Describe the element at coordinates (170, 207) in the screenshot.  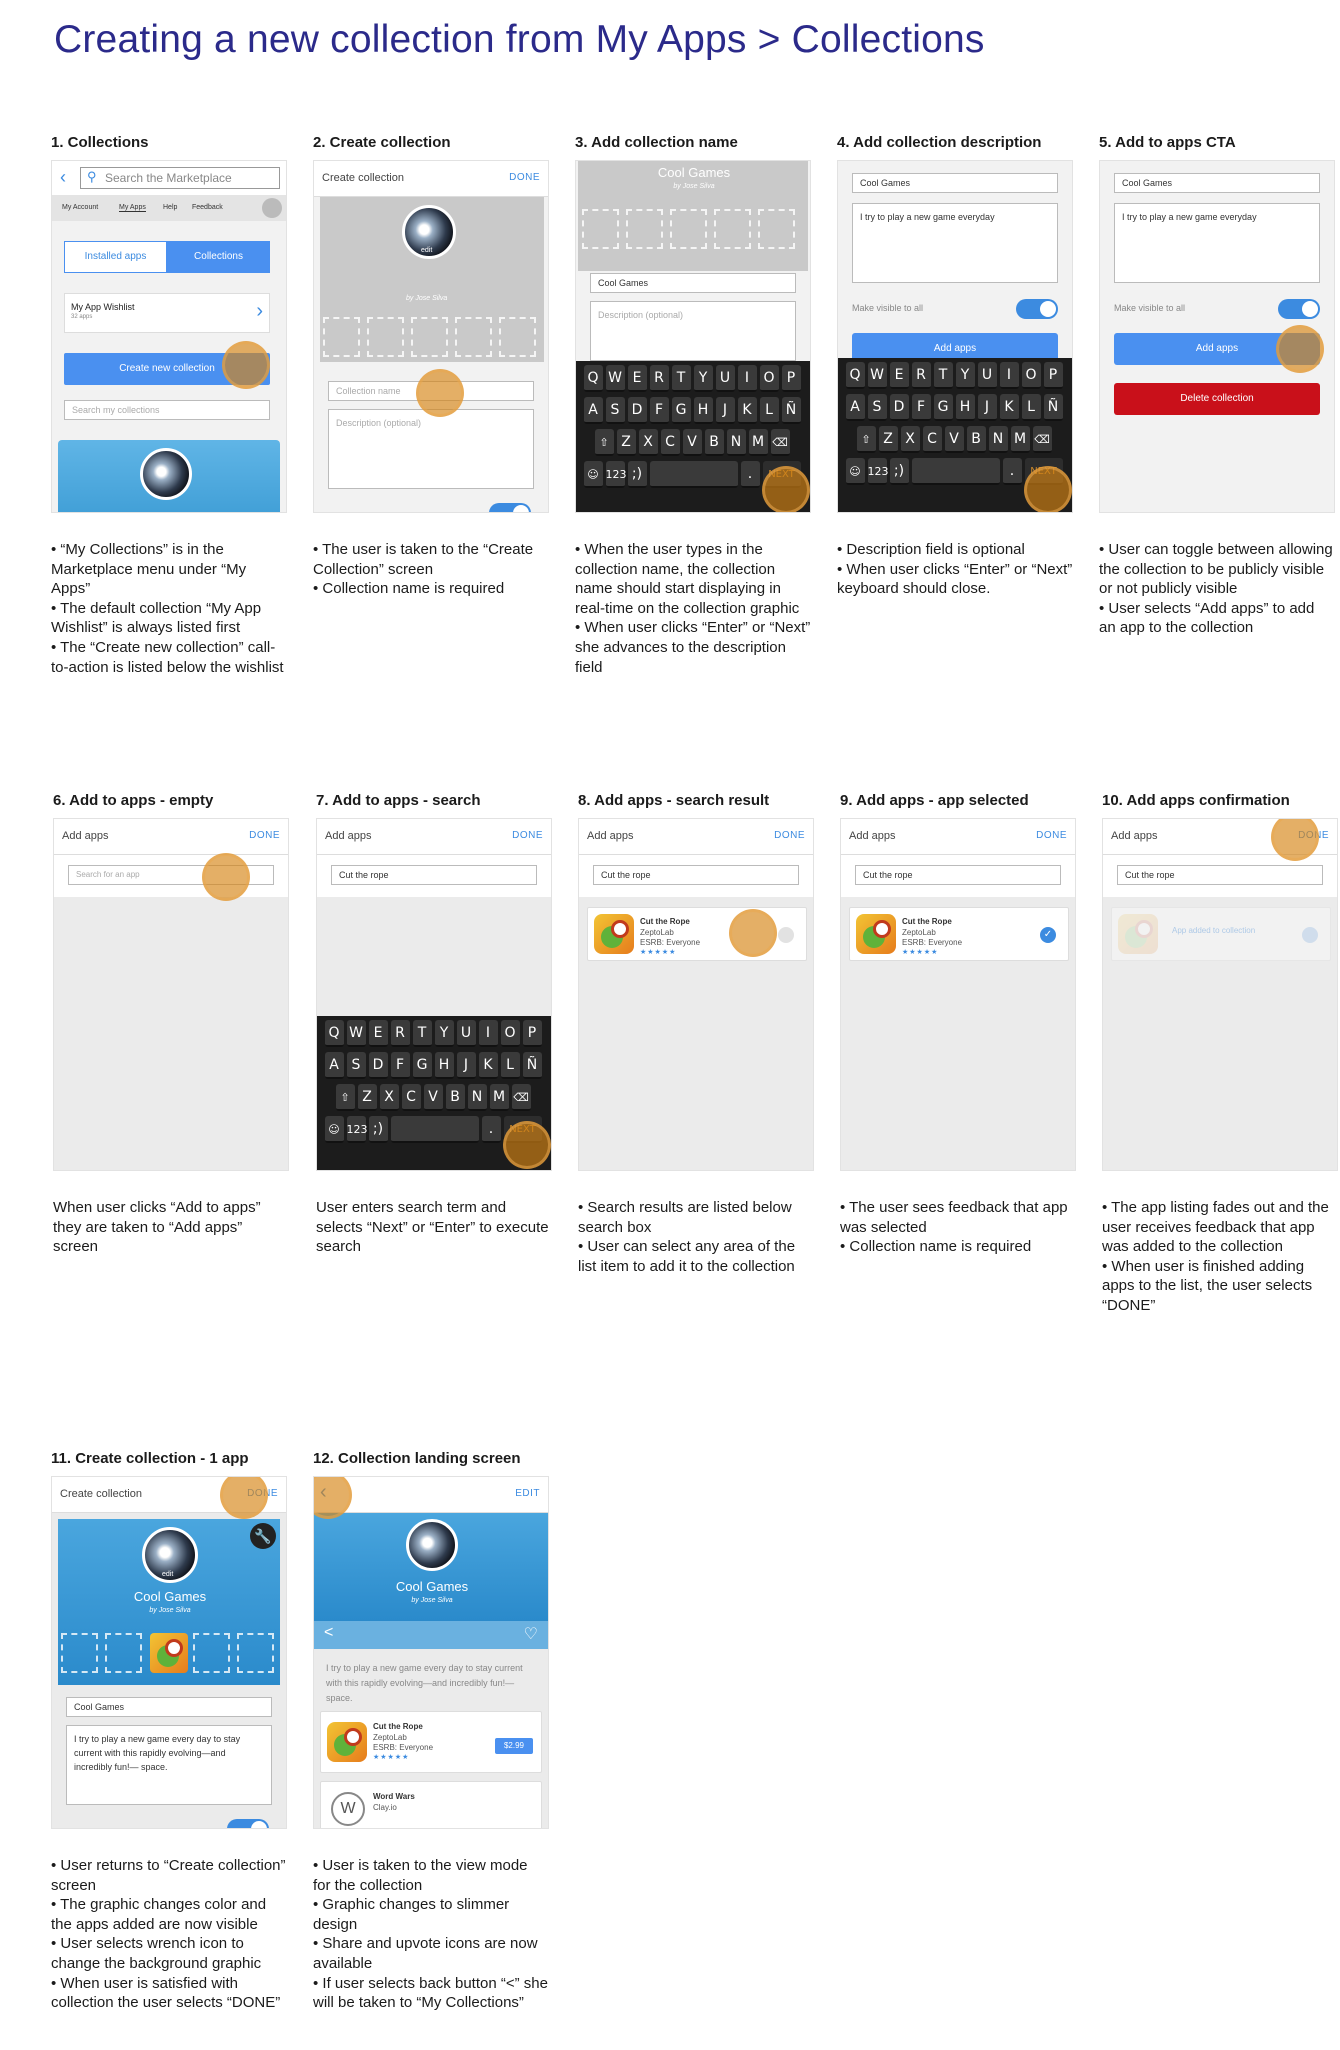
I see `menu-item-help: Help` at that location.